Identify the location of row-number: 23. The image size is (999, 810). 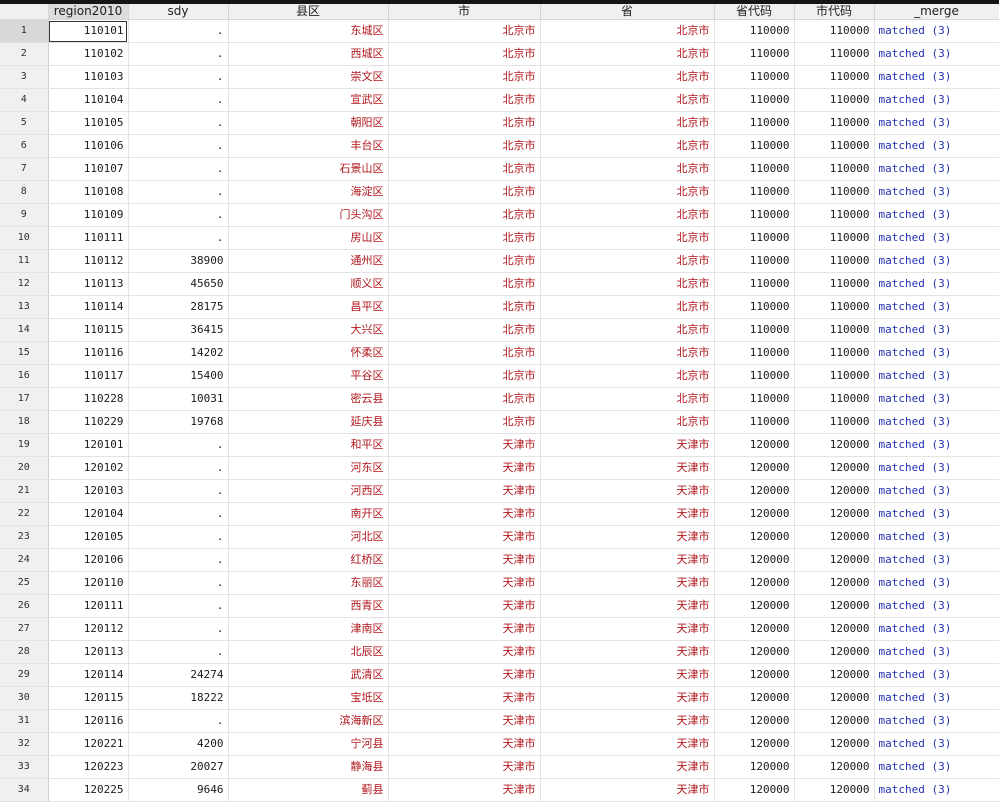
(24, 537).